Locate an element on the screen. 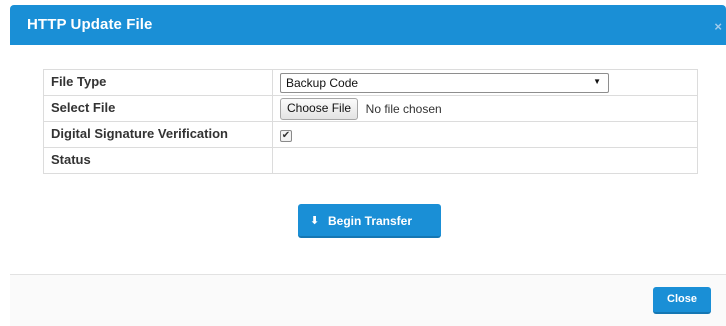  modal-title: HTTP Update File is located at coordinates (90, 24).